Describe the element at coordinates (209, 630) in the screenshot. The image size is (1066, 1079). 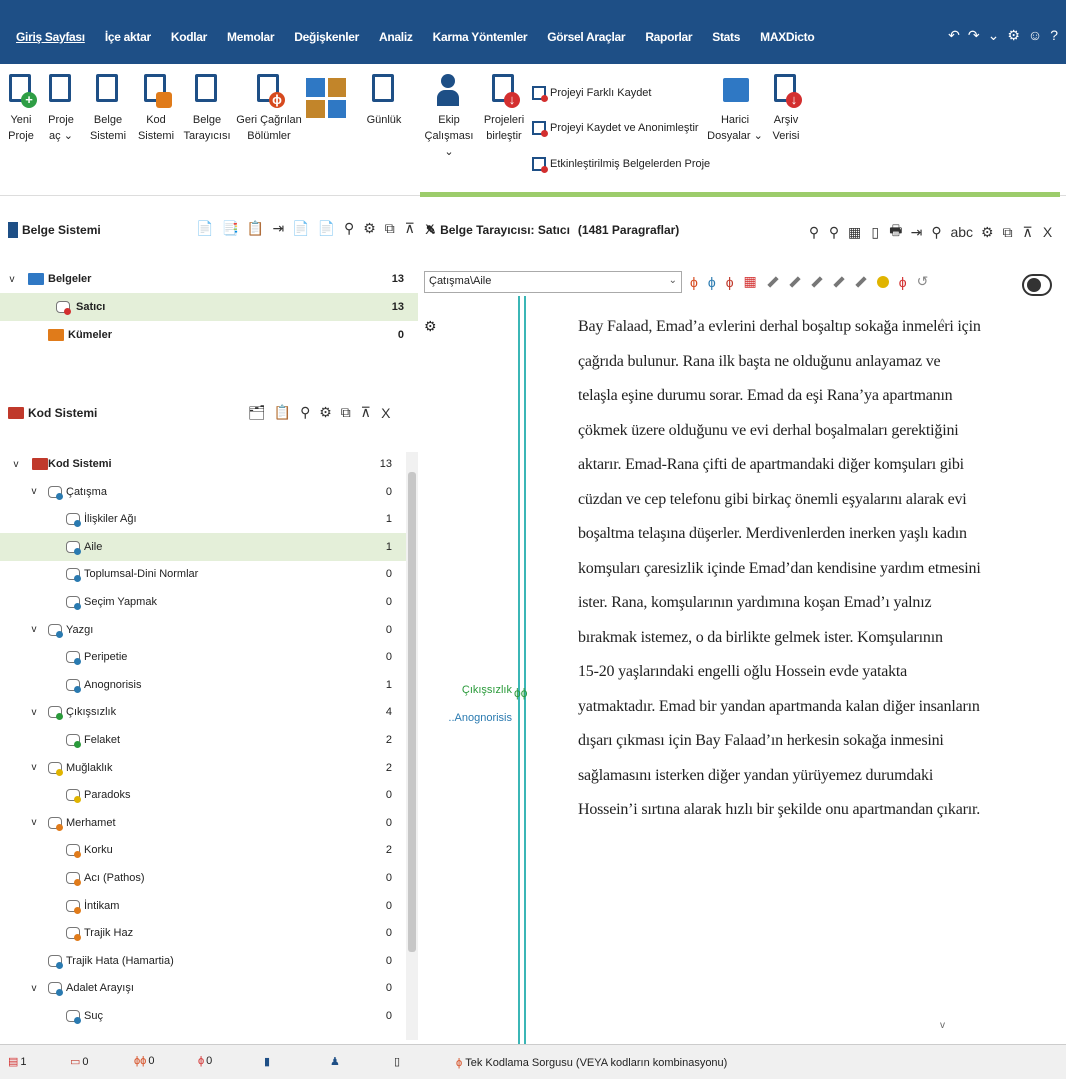
I see `code-system-row: v Yazgı 0` at that location.